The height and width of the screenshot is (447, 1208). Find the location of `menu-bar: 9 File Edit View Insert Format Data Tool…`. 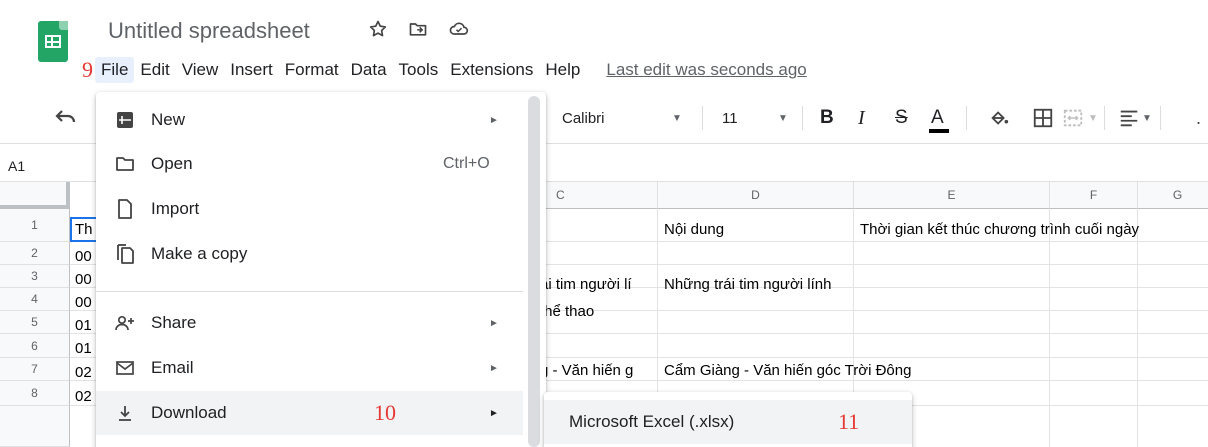

menu-bar: 9 File Edit View Insert Format Data Tool… is located at coordinates (444, 70).